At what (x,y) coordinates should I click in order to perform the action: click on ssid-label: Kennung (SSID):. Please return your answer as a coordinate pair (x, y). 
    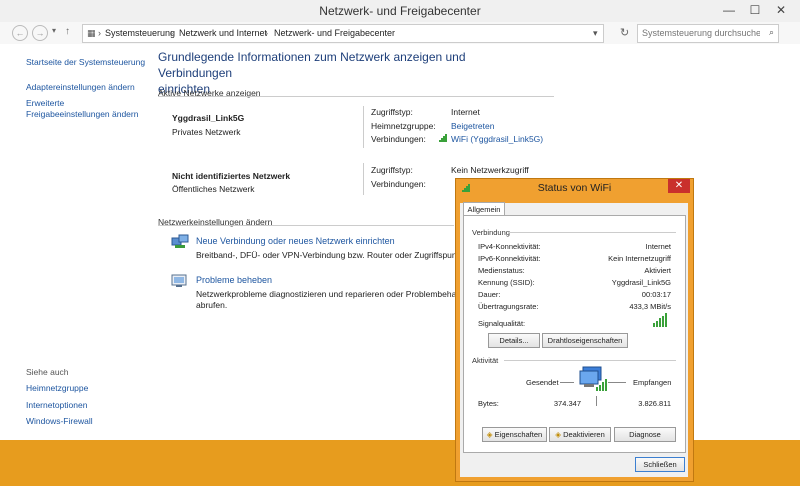
    Looking at the image, I should click on (506, 282).